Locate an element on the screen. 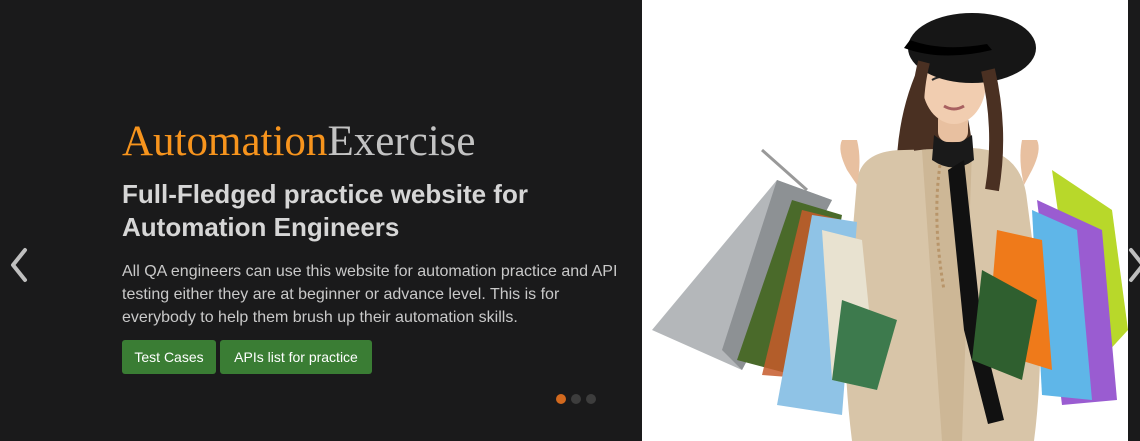 Image resolution: width=1140 pixels, height=441 pixels. test-cases-button: Test Cases is located at coordinates (169, 357).